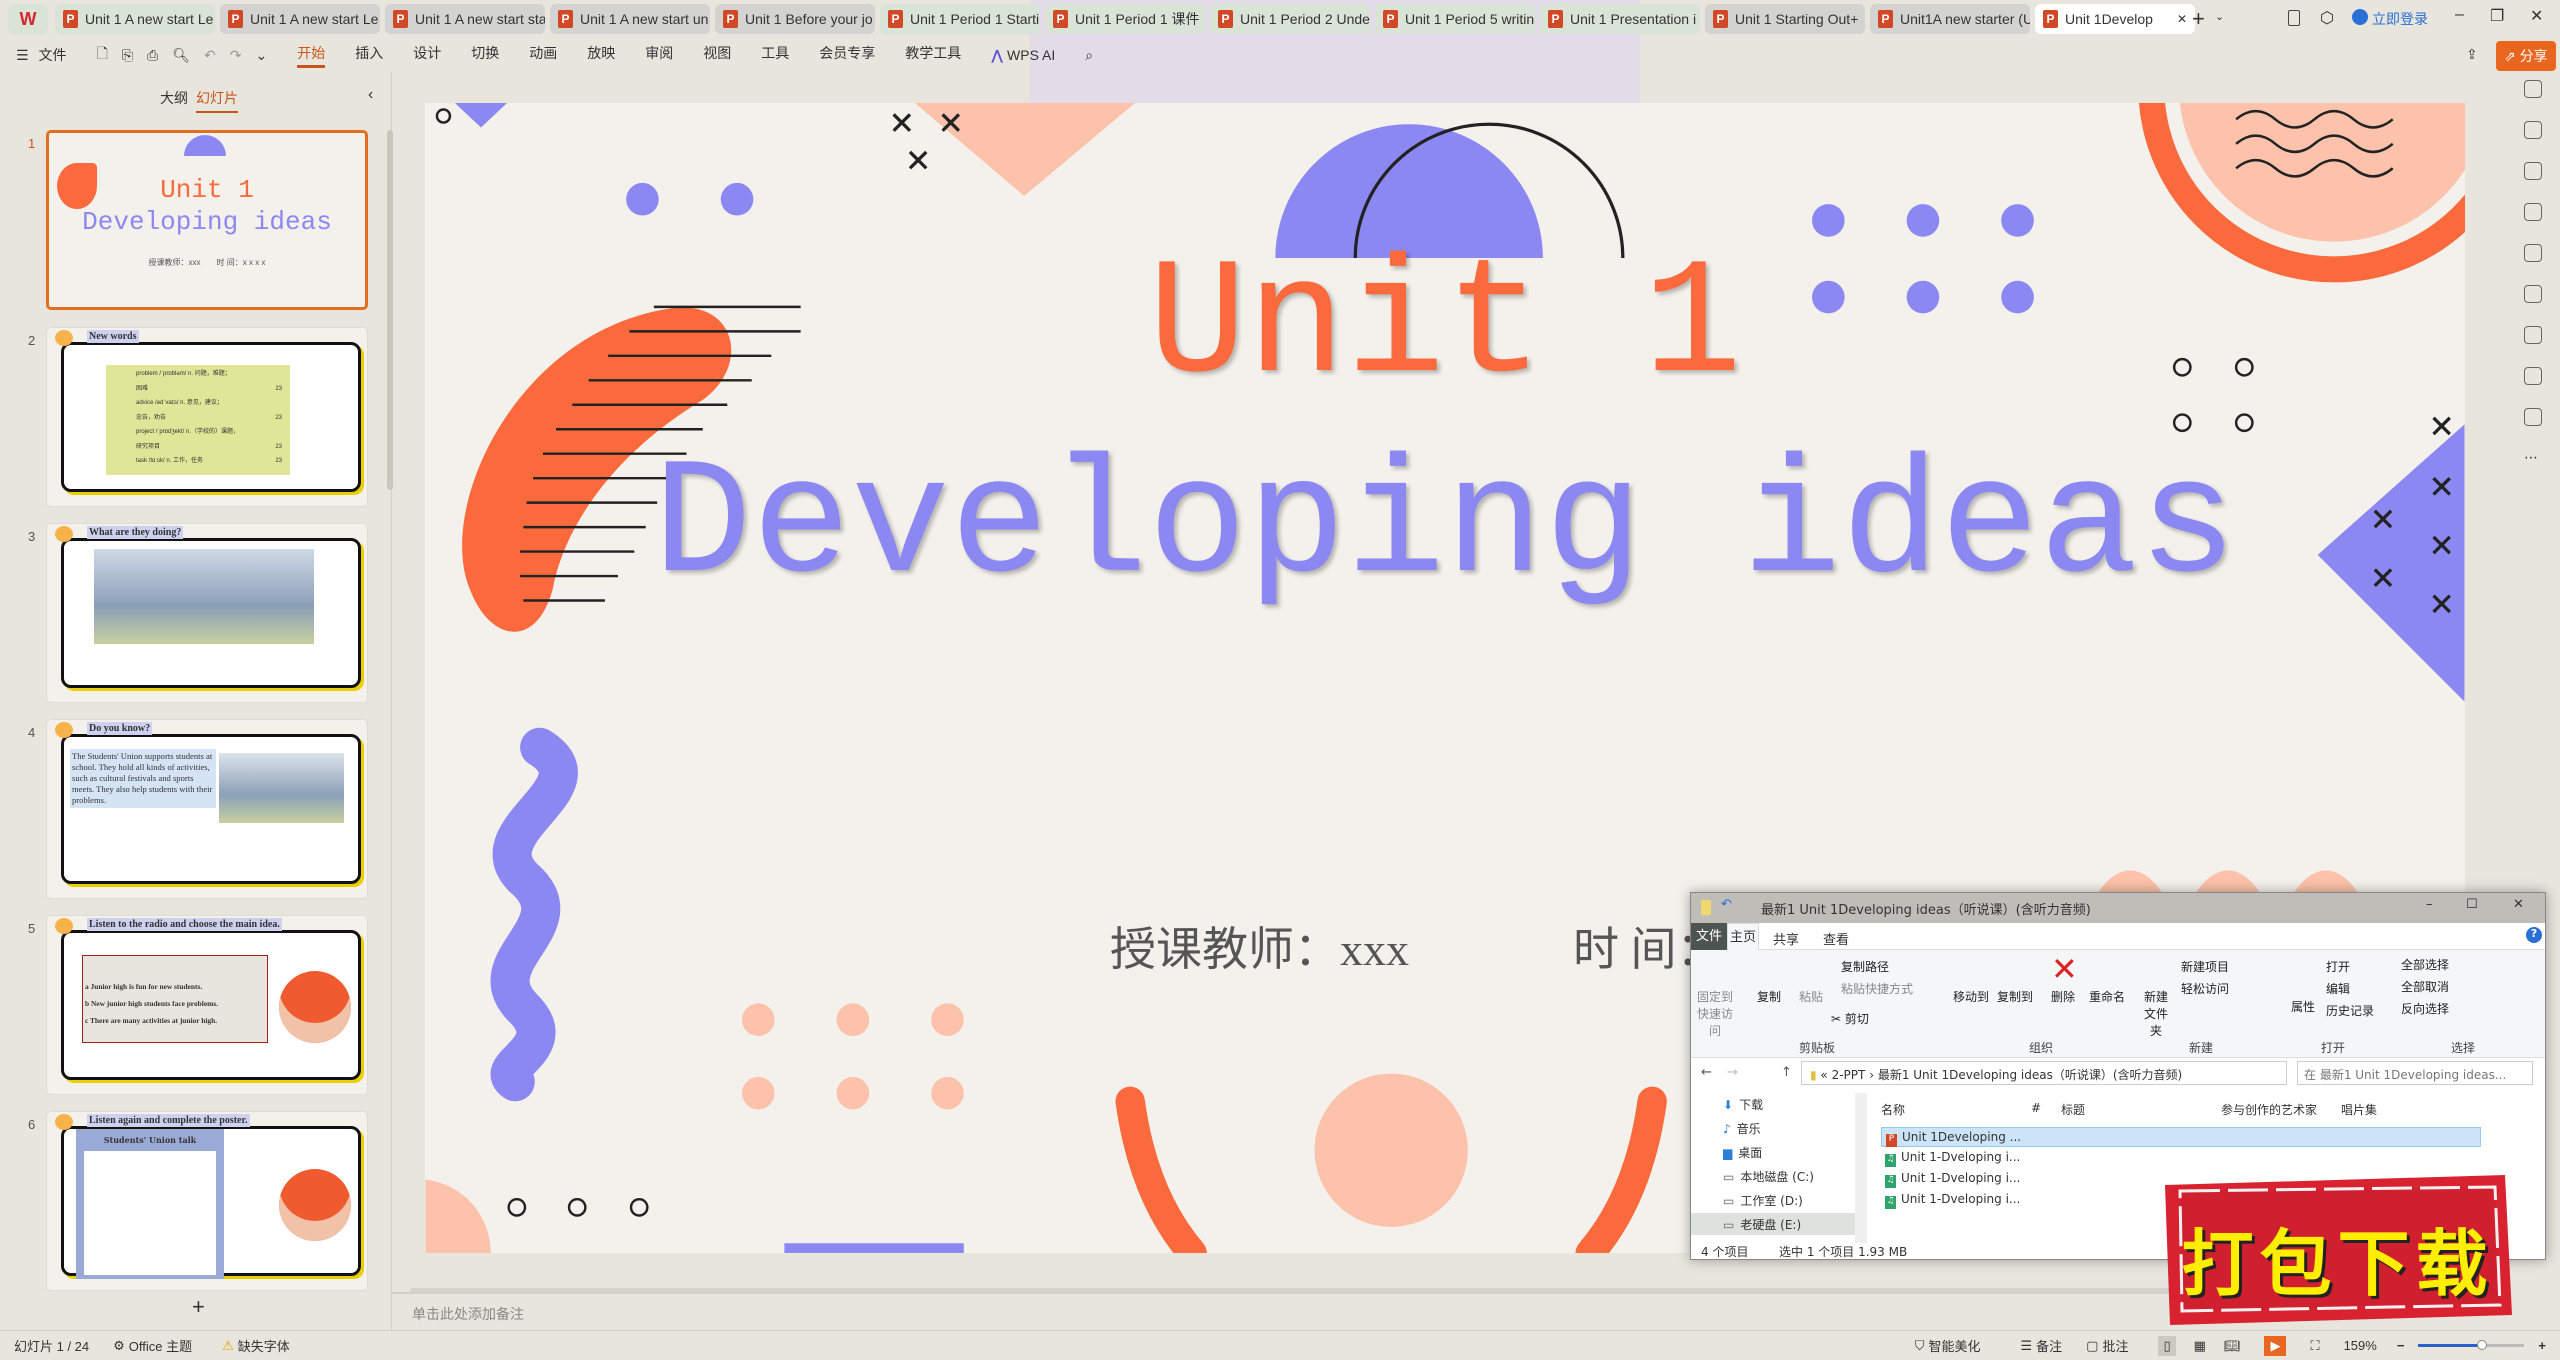  Describe the element at coordinates (2472, 54) in the screenshot. I see `cloud-upload-icon: ⇪` at that location.